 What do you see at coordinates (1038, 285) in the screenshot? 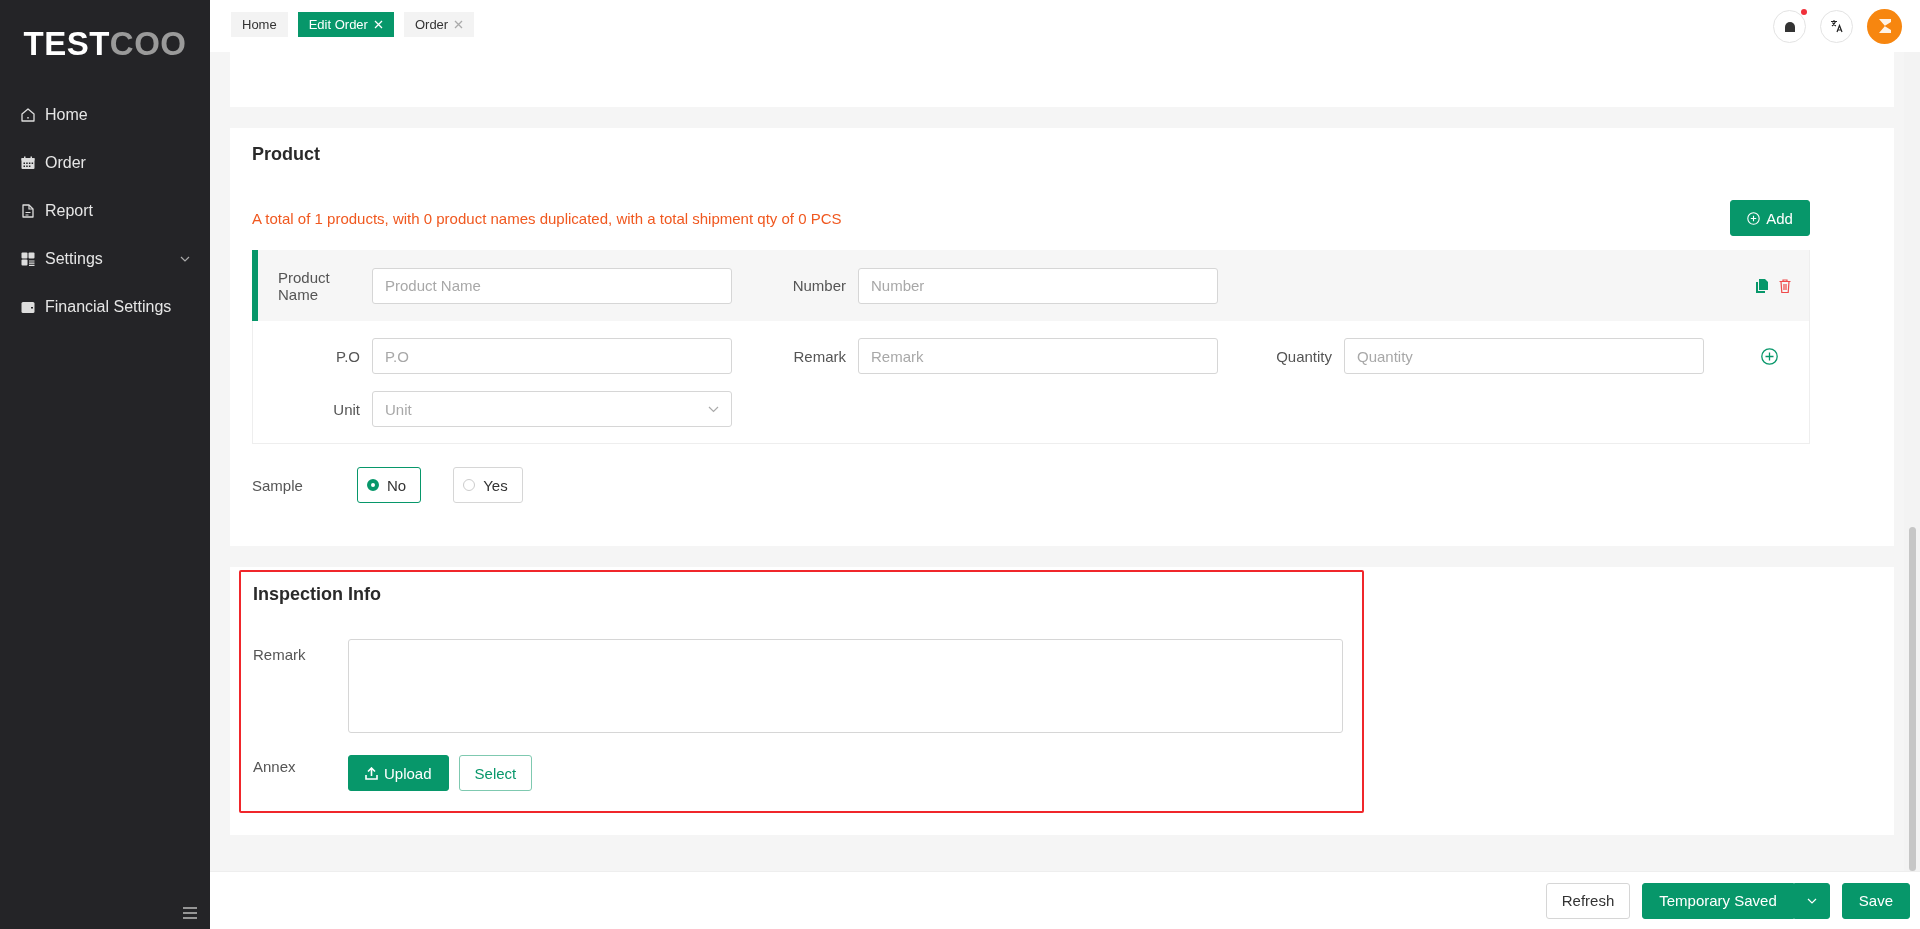
I see `input-field: Number` at bounding box center [1038, 285].